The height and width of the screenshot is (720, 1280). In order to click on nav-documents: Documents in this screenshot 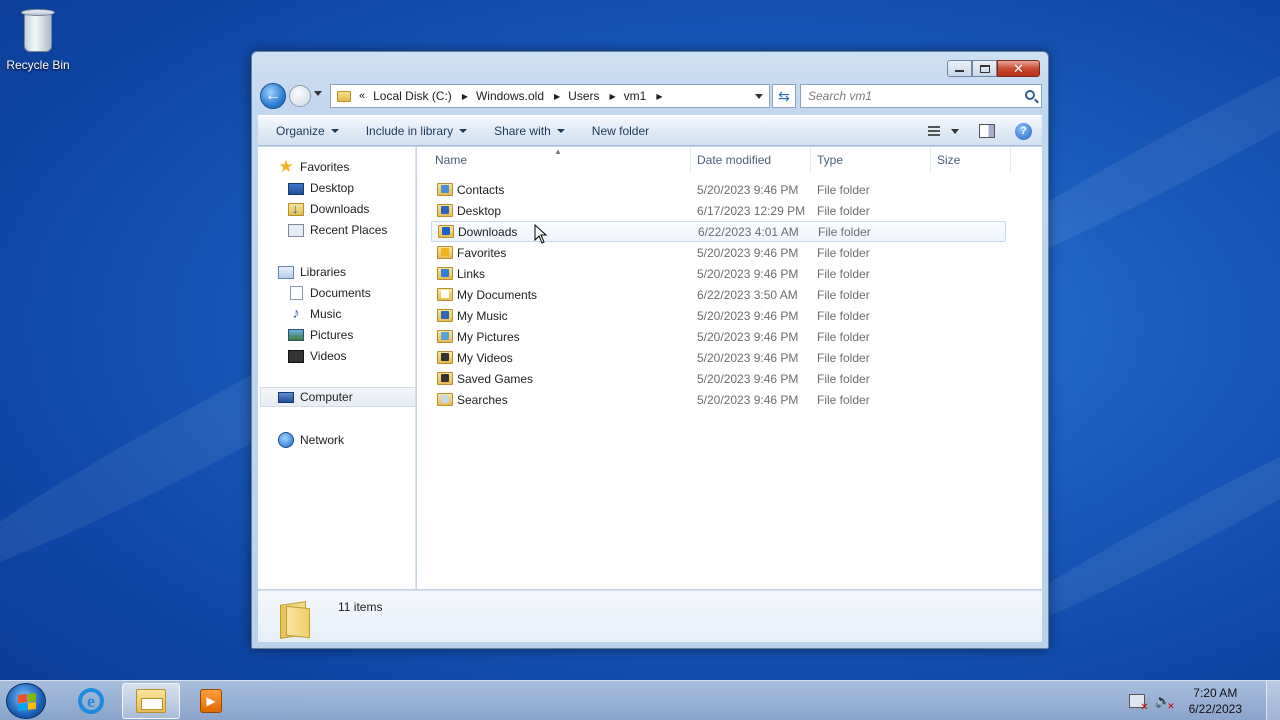, I will do `click(329, 293)`.